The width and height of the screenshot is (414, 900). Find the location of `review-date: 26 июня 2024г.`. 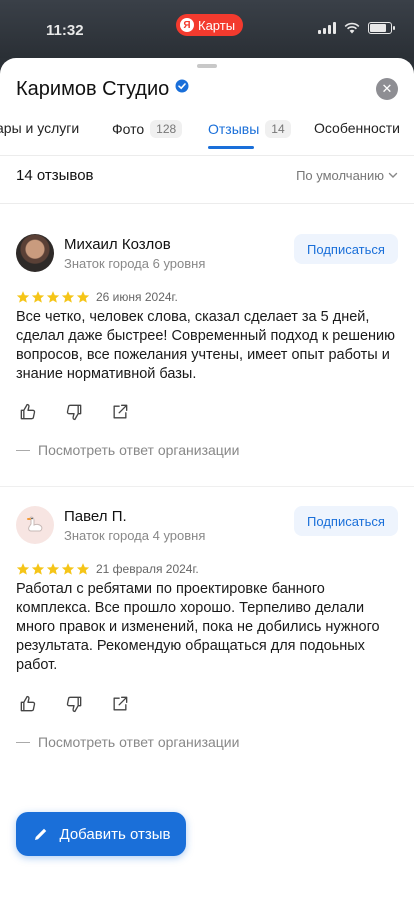

review-date: 26 июня 2024г. is located at coordinates (137, 297).